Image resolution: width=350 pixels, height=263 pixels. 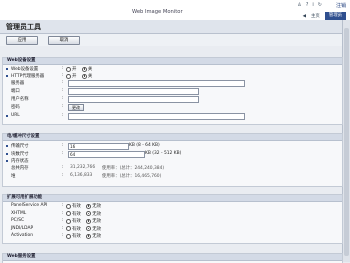 What do you see at coordinates (315, 16) in the screenshot?
I see `home-link: 主页` at bounding box center [315, 16].